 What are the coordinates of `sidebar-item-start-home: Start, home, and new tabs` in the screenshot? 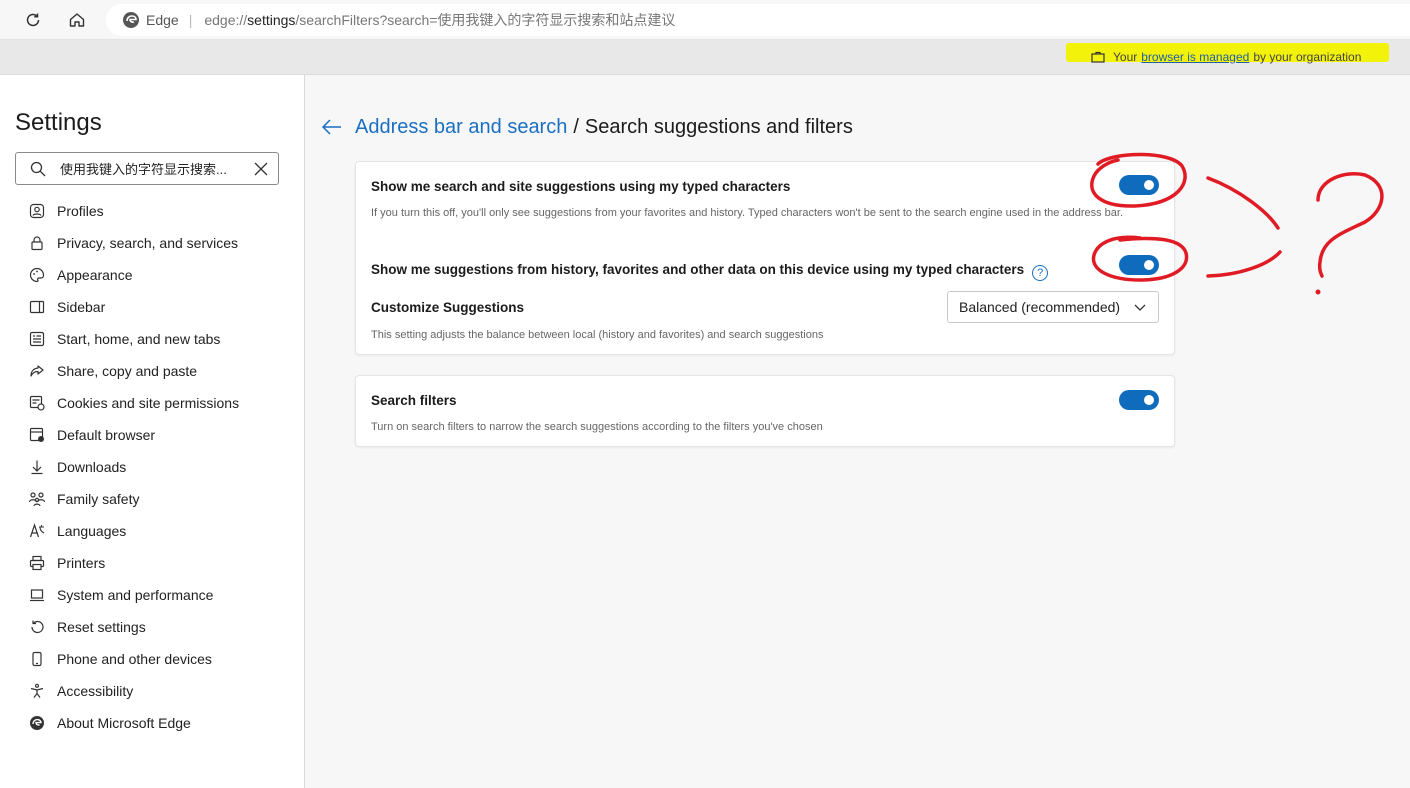 It's located at (152, 339).